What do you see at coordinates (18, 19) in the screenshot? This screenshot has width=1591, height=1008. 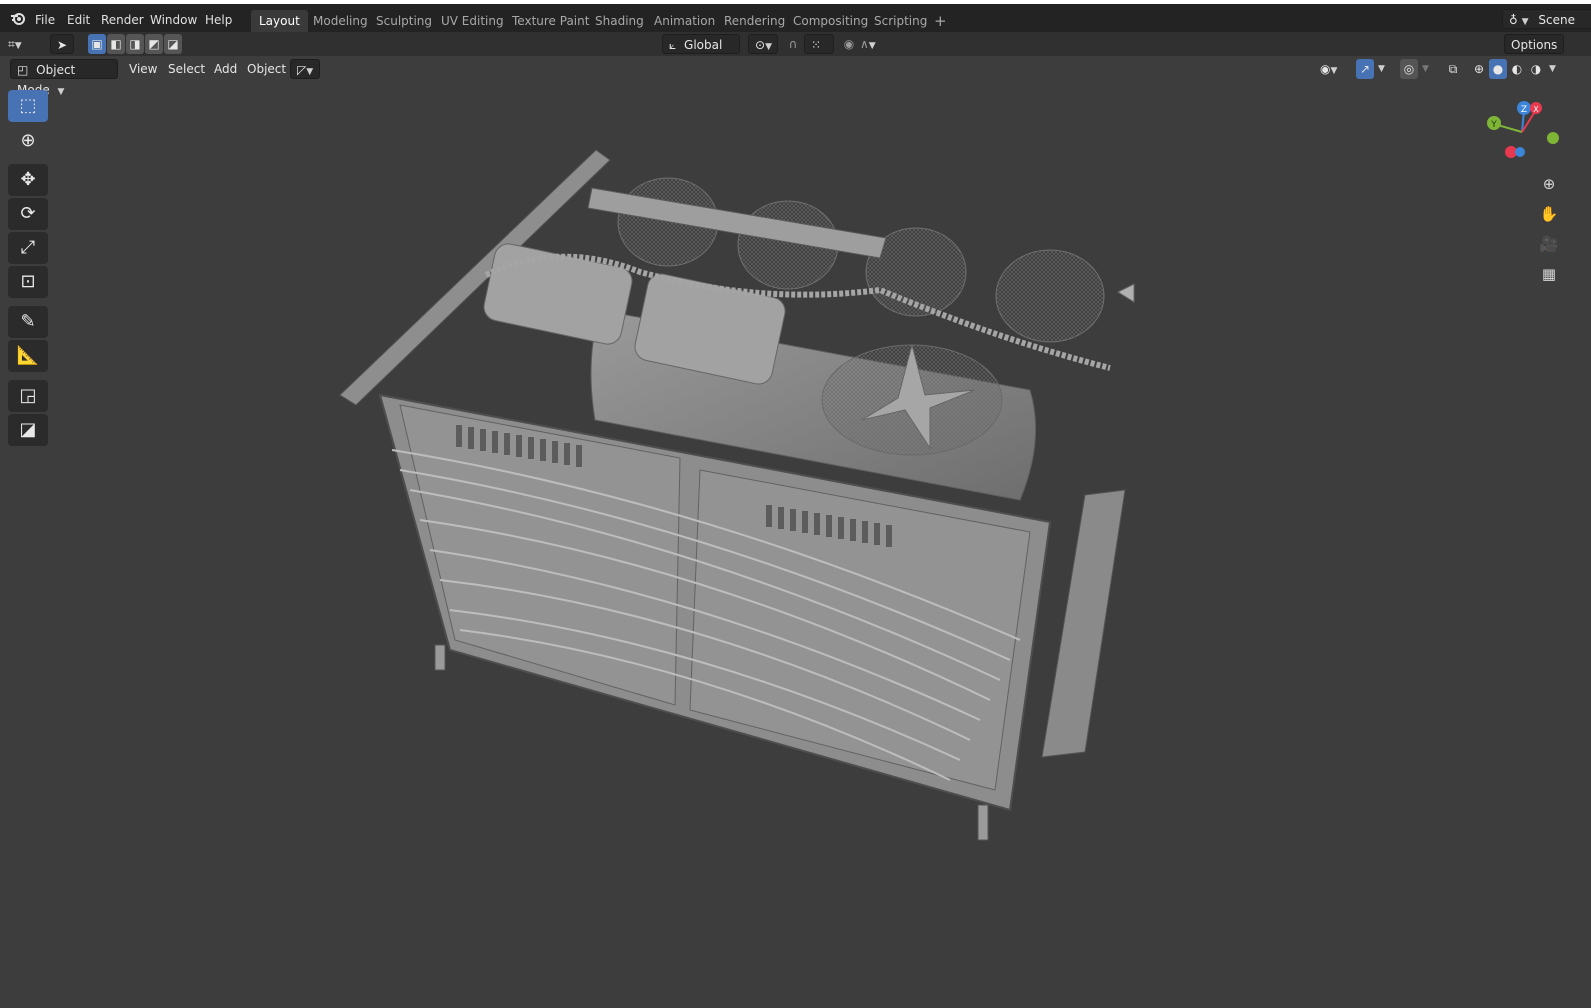 I see `blender-logo-icon` at bounding box center [18, 19].